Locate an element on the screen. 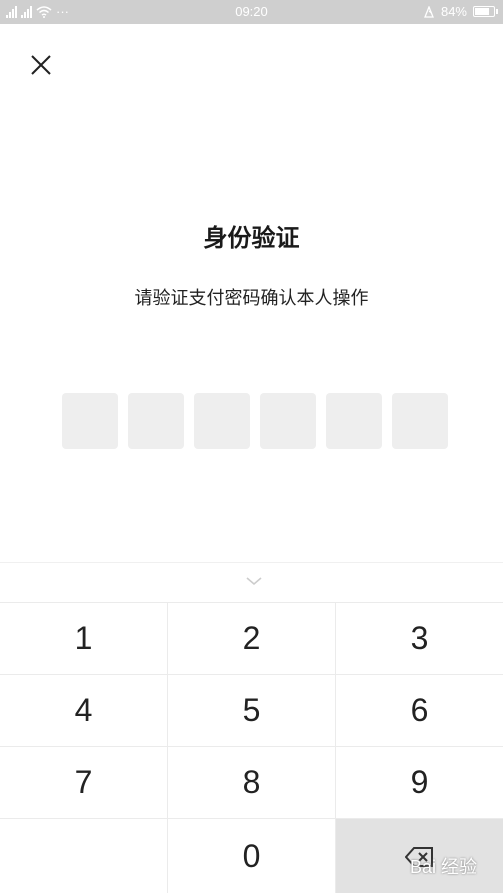 The image size is (503, 893). key-5: 5 is located at coordinates (252, 710).